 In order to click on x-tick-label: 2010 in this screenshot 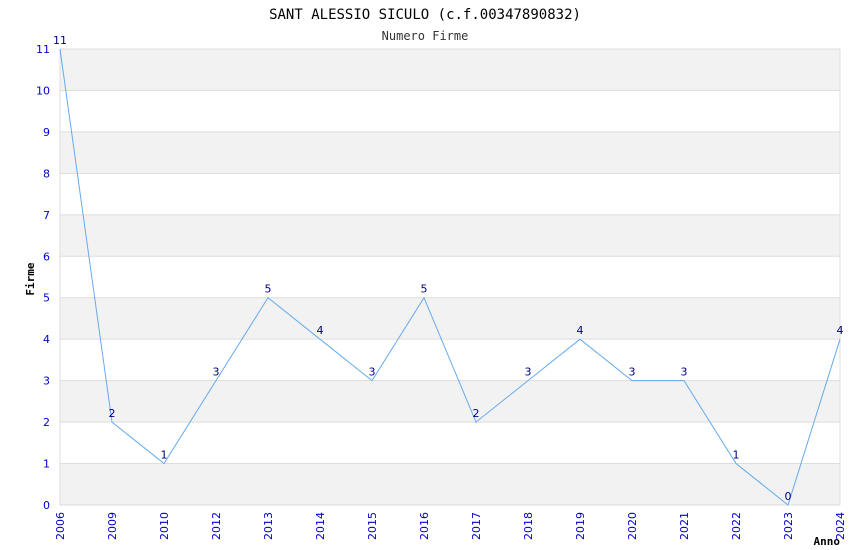, I will do `click(164, 526)`.